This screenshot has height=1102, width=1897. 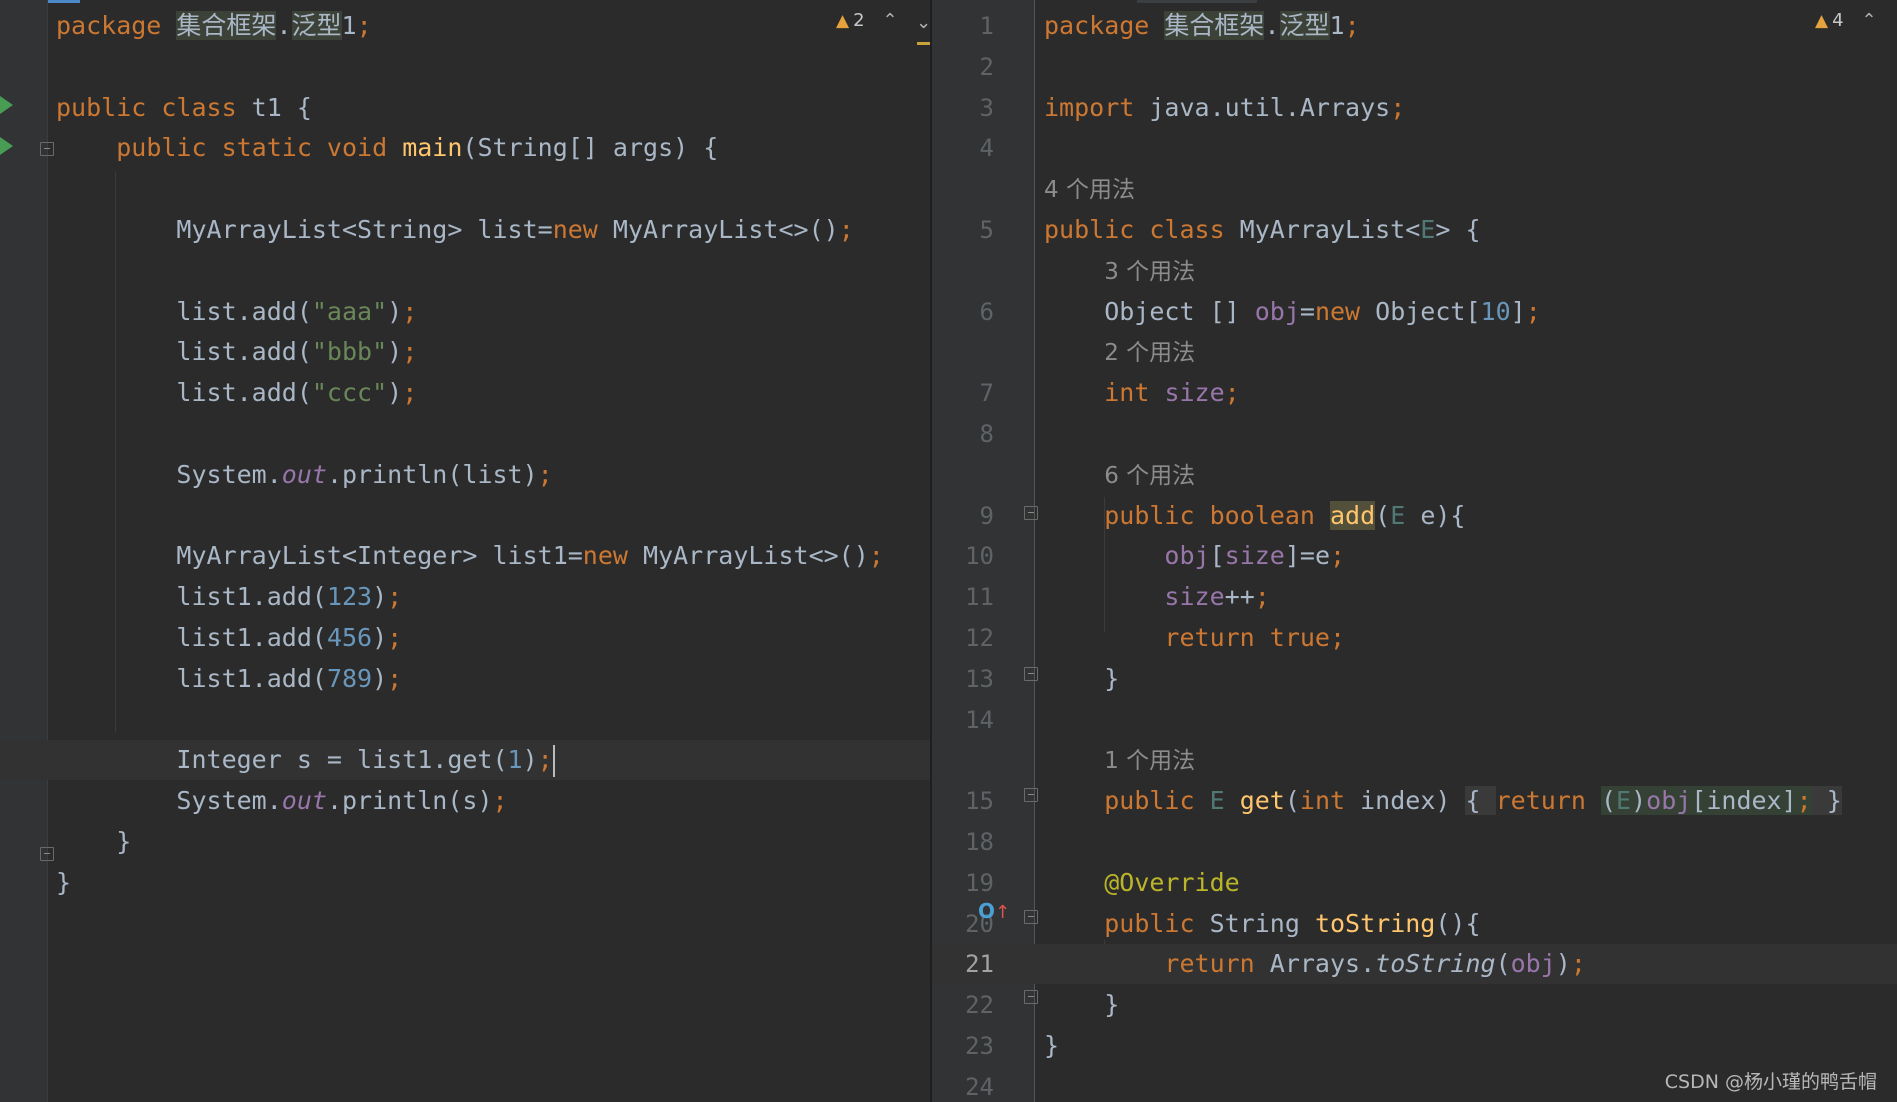 I want to click on code-text: list.add("ccc");, so click(x=236, y=393).